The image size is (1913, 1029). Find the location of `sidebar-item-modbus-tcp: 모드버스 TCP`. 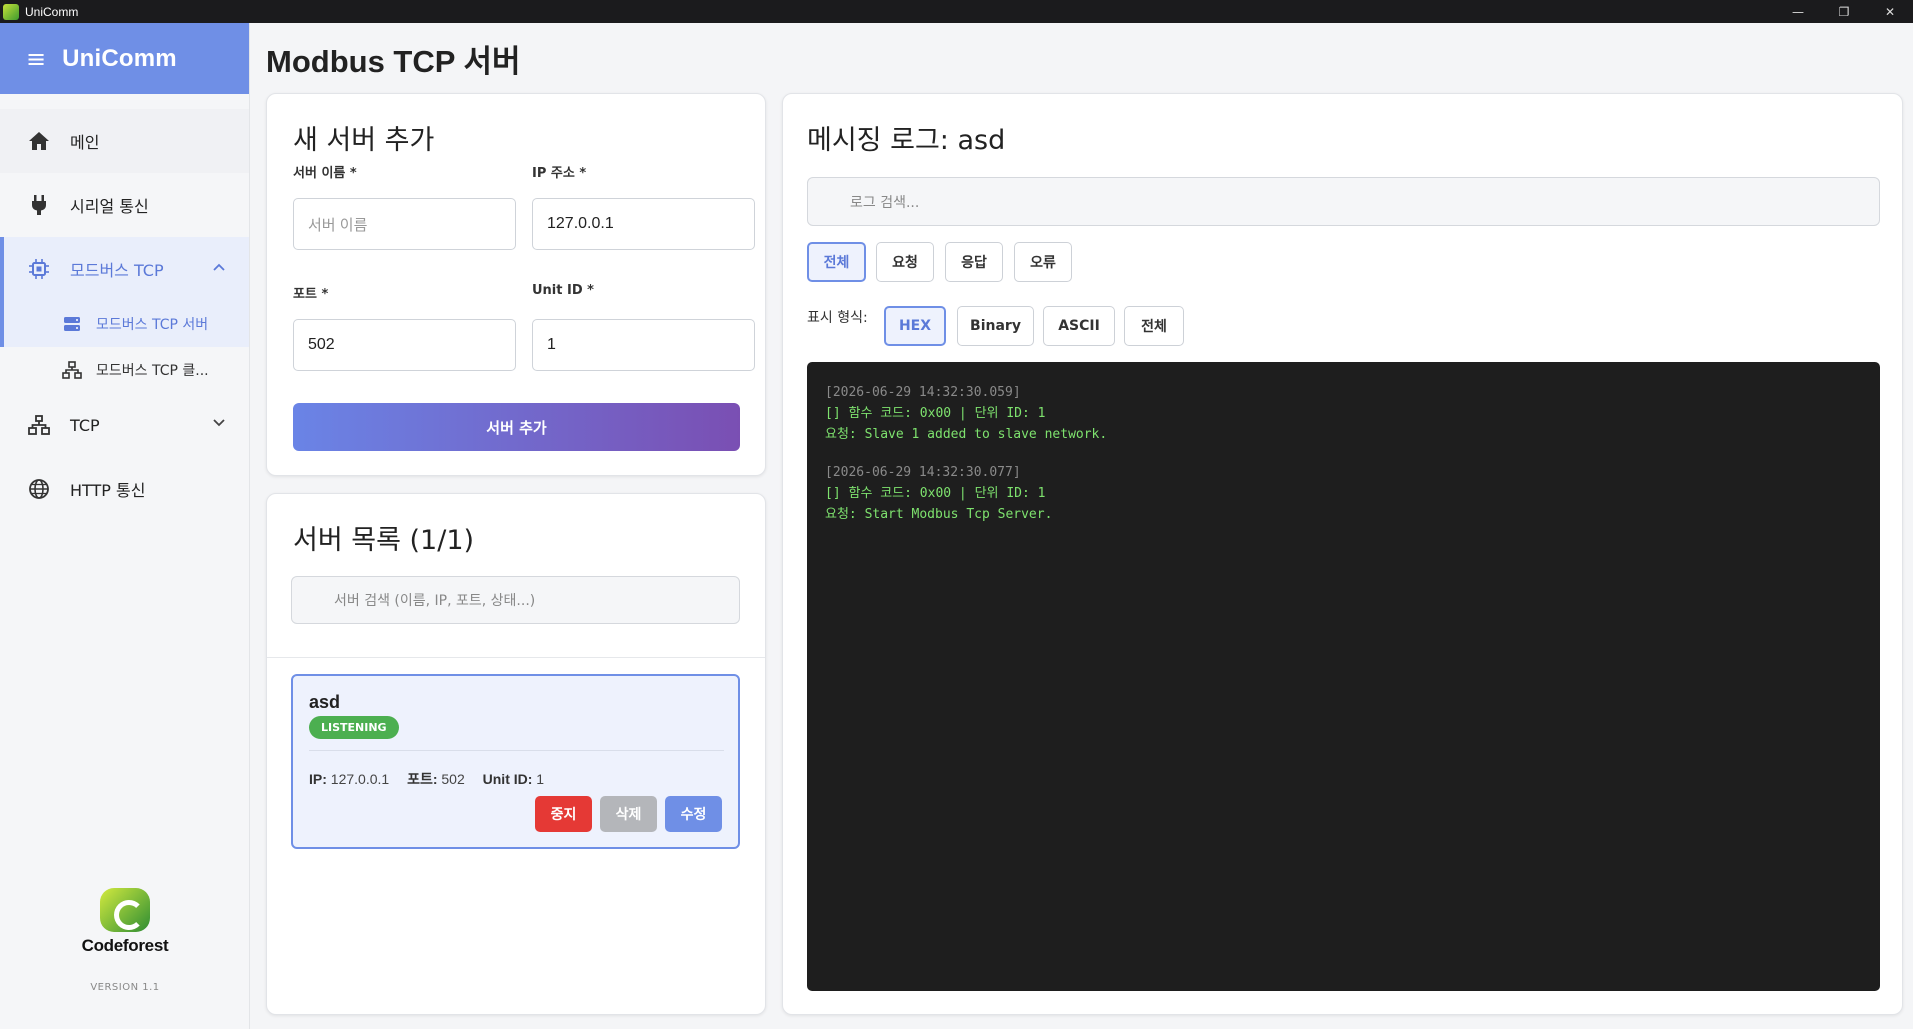

sidebar-item-modbus-tcp: 모드버스 TCP is located at coordinates (124, 269).